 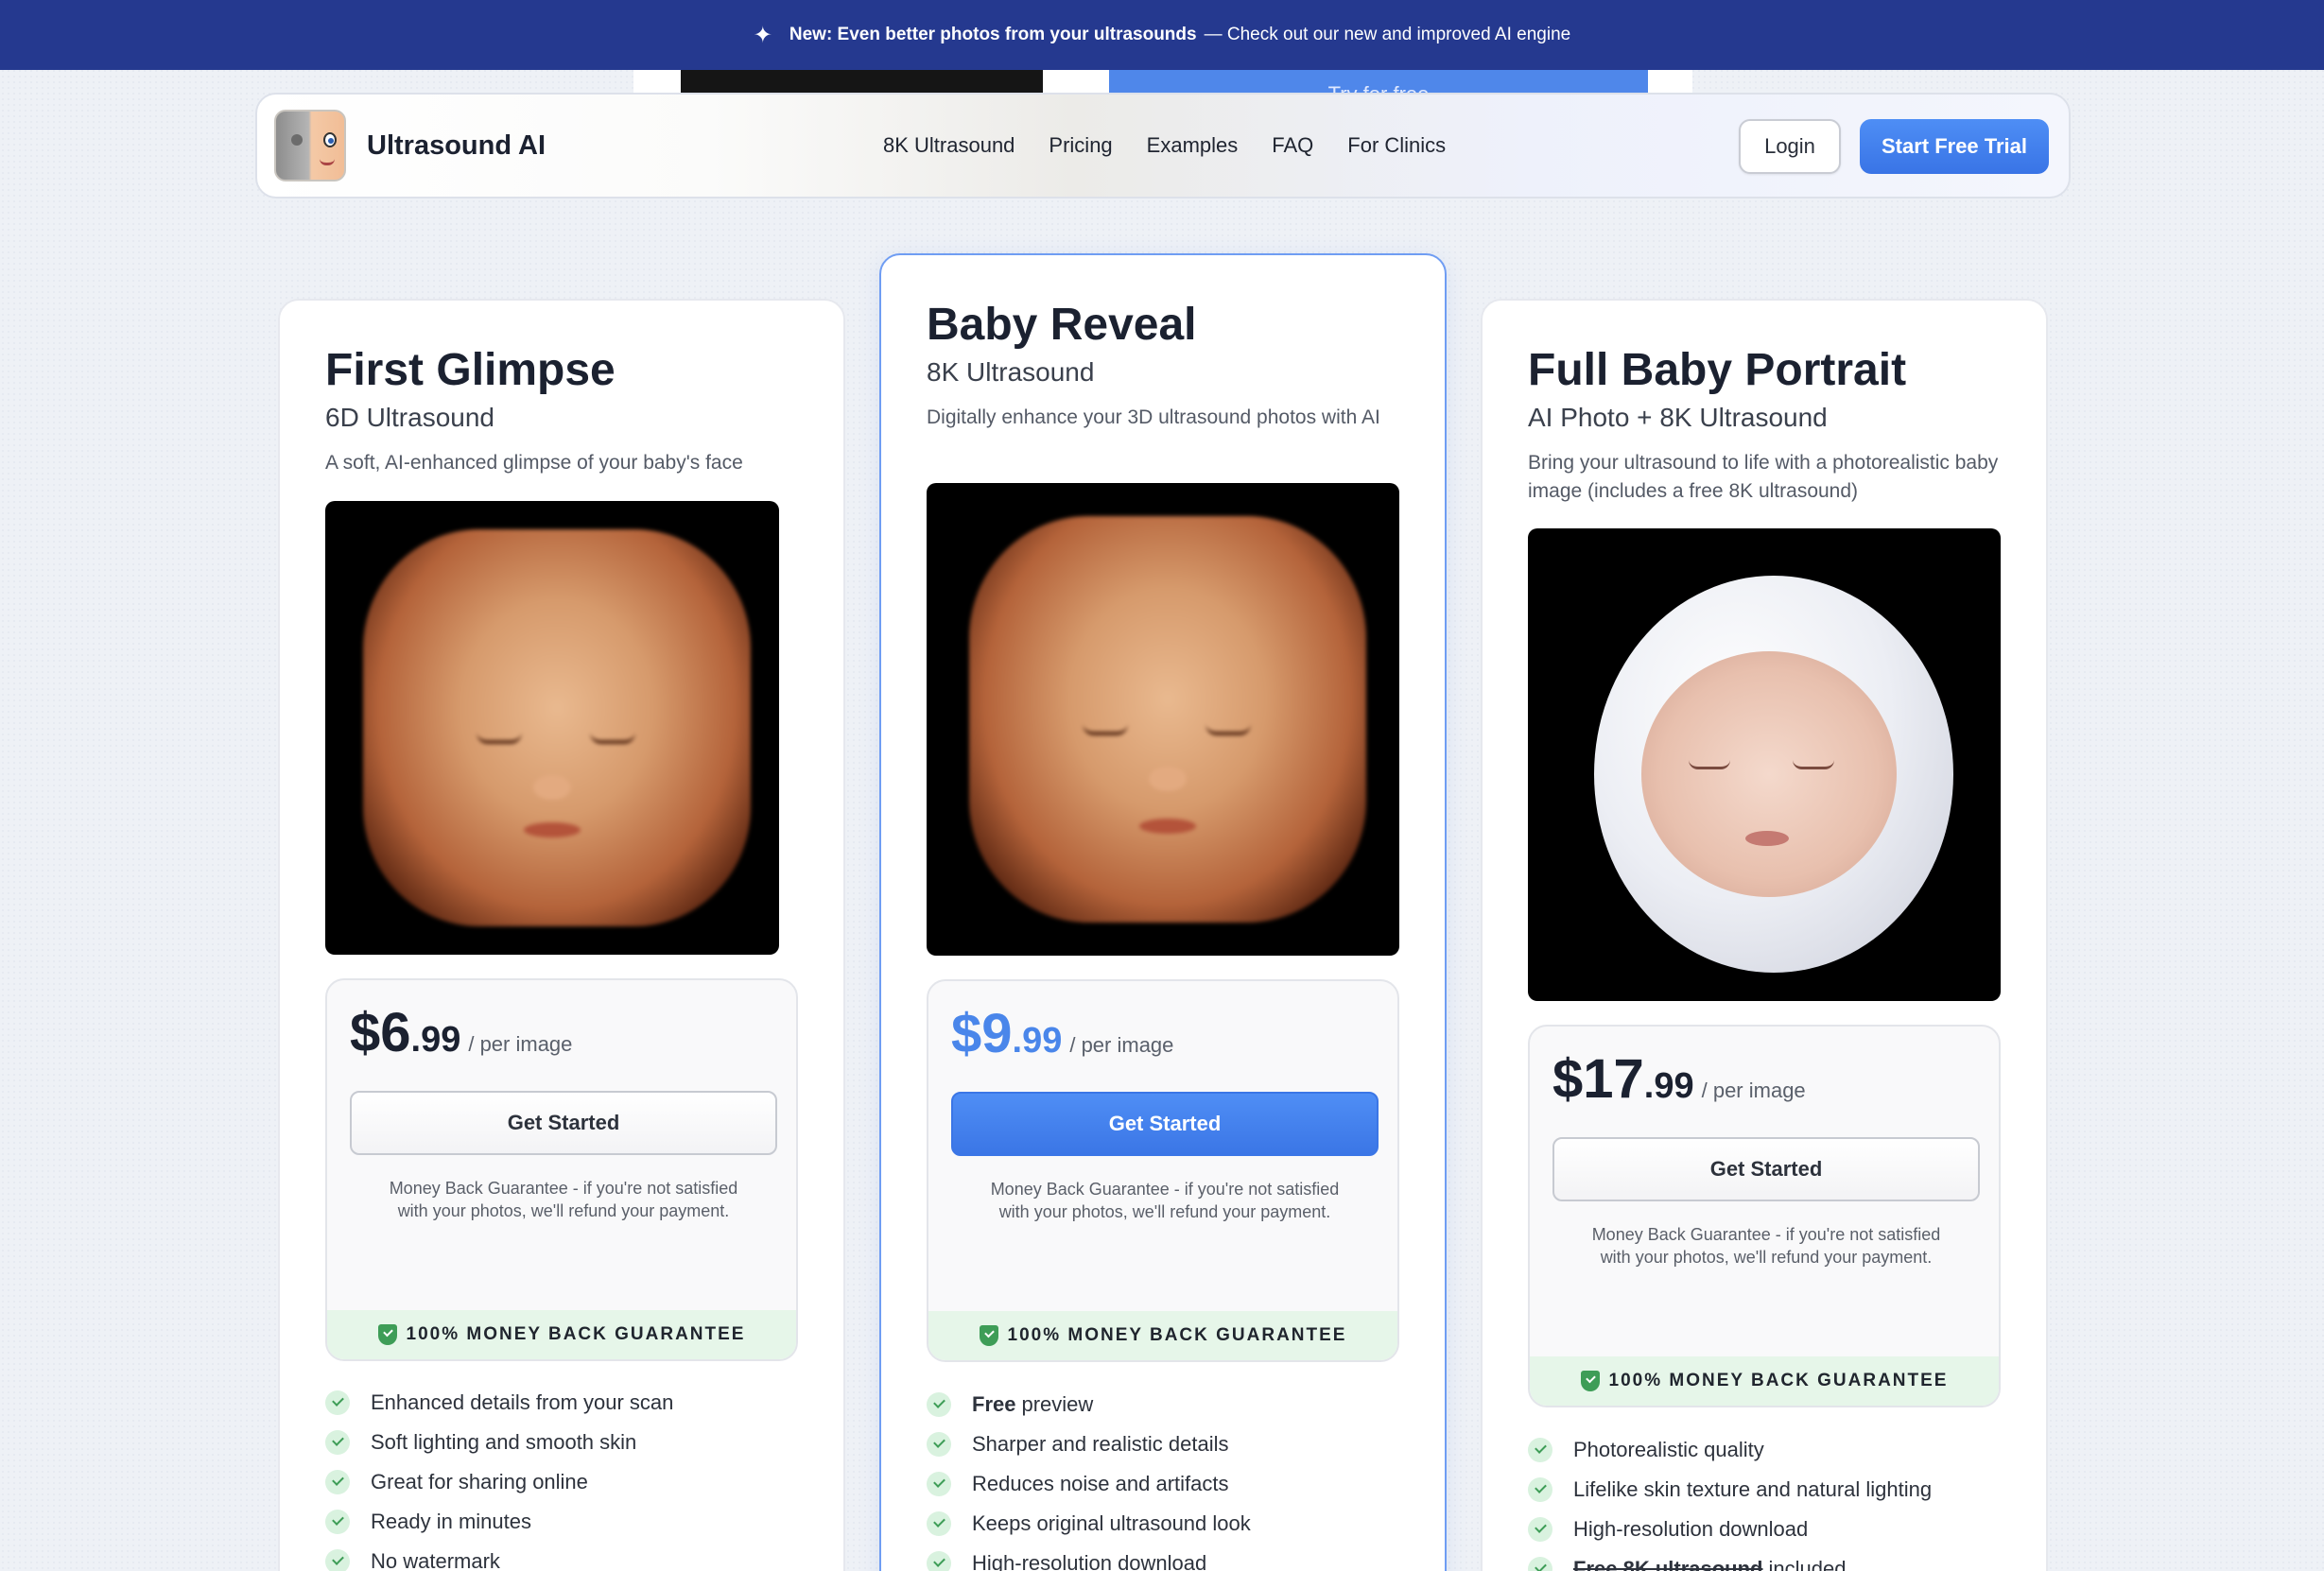 I want to click on feature-label: included, so click(x=1807, y=1564).